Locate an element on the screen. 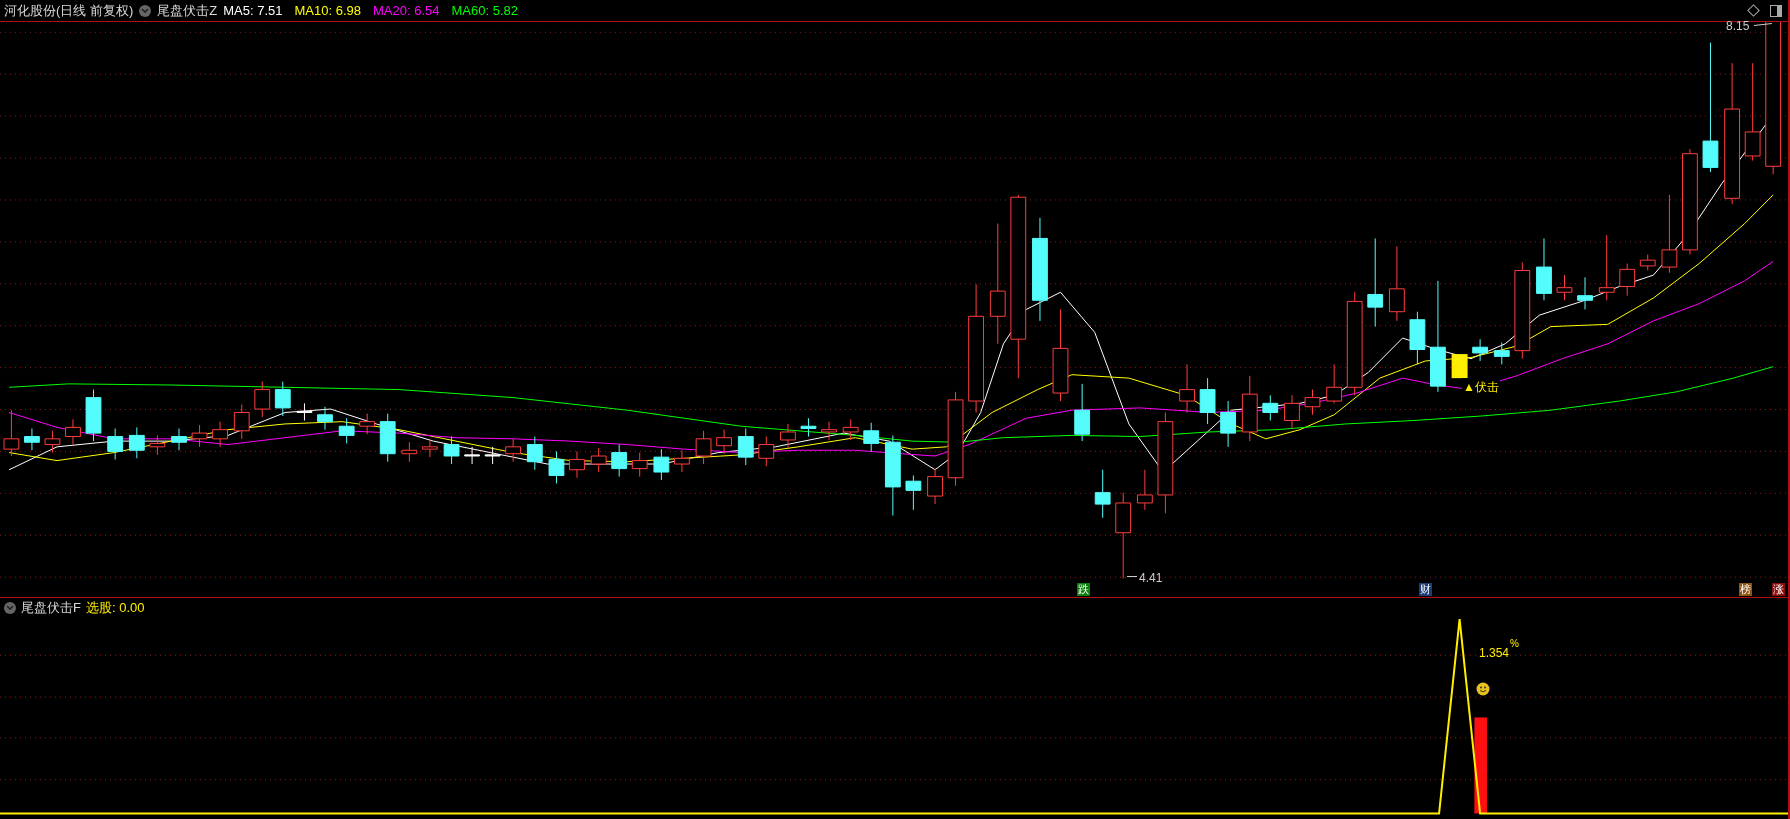 The image size is (1790, 819). event-marker: 涨 is located at coordinates (1778, 589).